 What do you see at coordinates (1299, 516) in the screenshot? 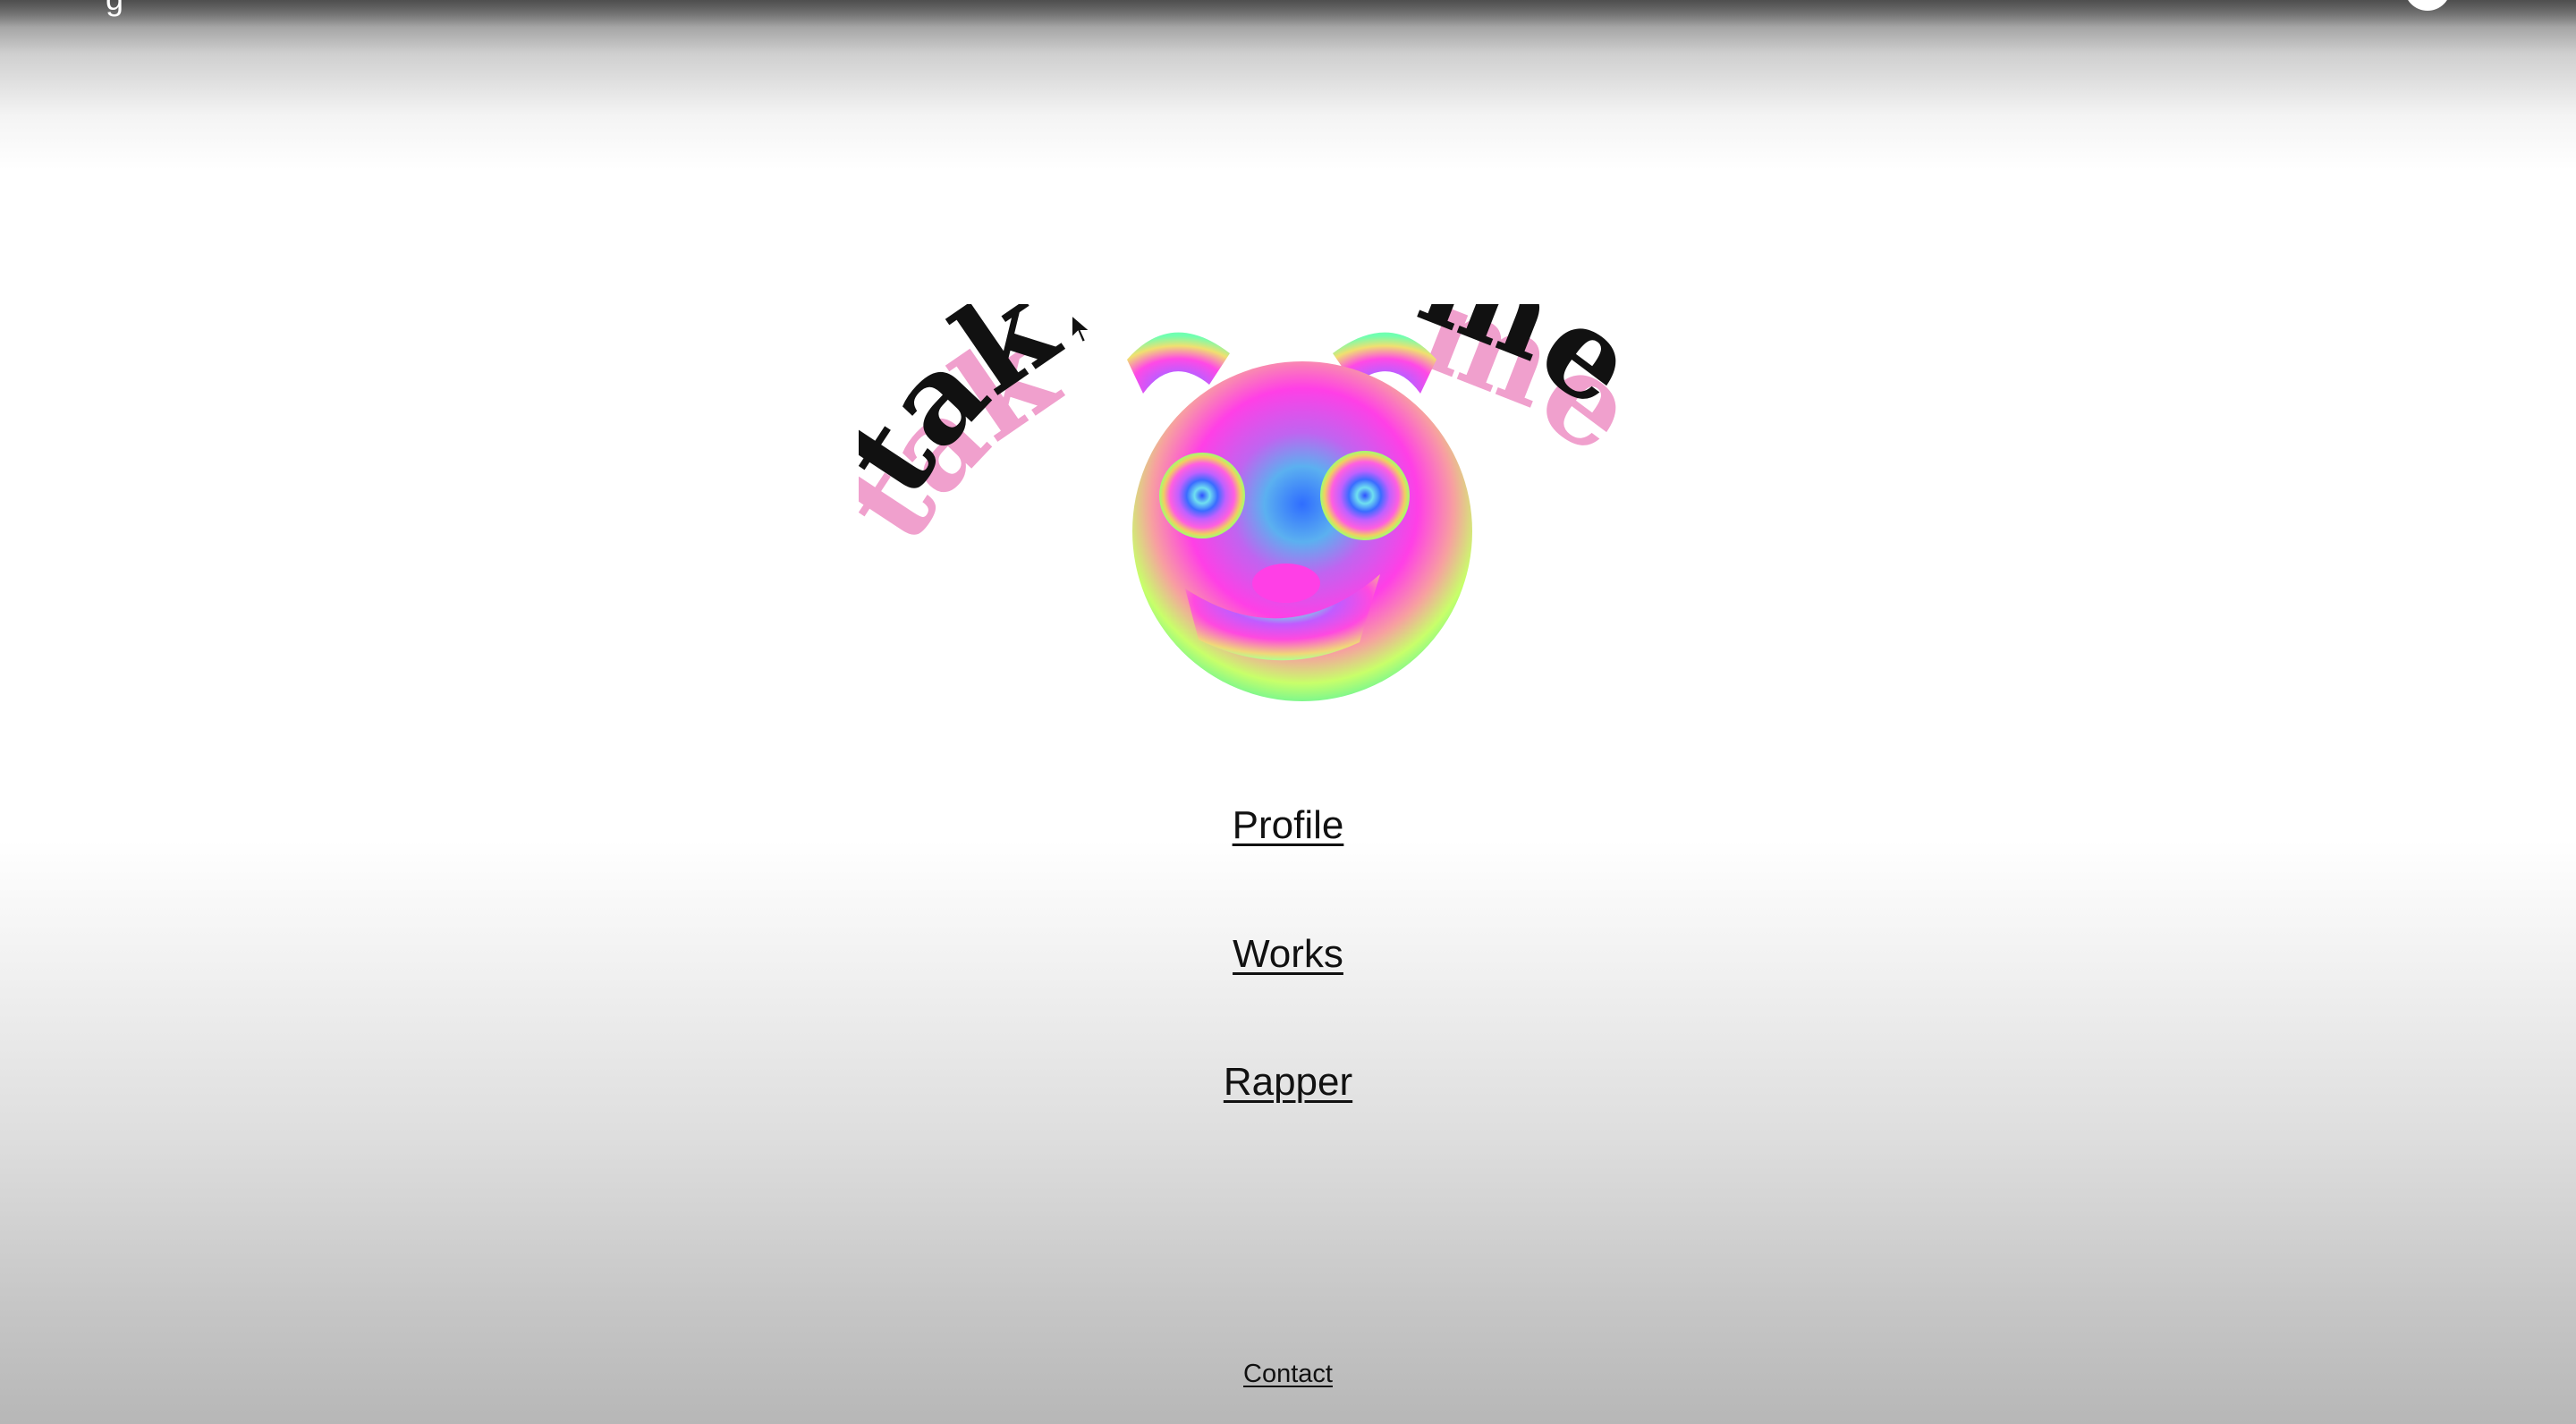
I see `rainbow-bear-face-icon` at bounding box center [1299, 516].